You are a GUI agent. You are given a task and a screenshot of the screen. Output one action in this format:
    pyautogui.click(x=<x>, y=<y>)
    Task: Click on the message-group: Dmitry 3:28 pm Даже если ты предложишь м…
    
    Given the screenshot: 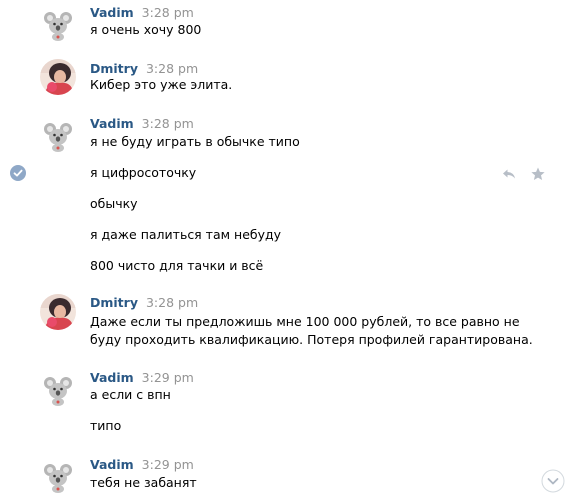 What is the action you would take?
    pyautogui.click(x=282, y=324)
    